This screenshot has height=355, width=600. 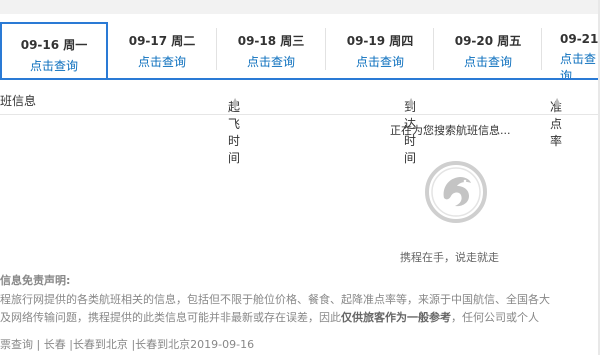 What do you see at coordinates (571, 49) in the screenshot?
I see `date-tab-0921: 09-21 点击查询` at bounding box center [571, 49].